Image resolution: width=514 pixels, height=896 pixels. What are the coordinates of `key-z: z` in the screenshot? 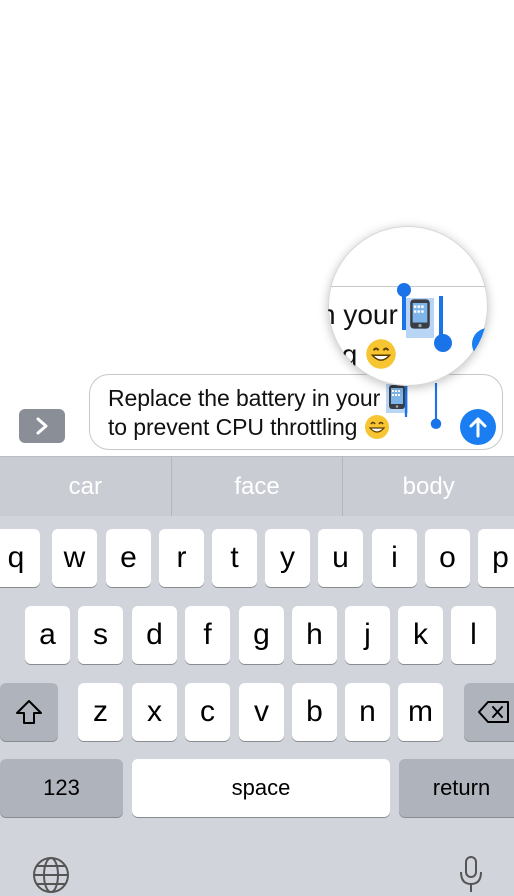 It's located at (100, 712).